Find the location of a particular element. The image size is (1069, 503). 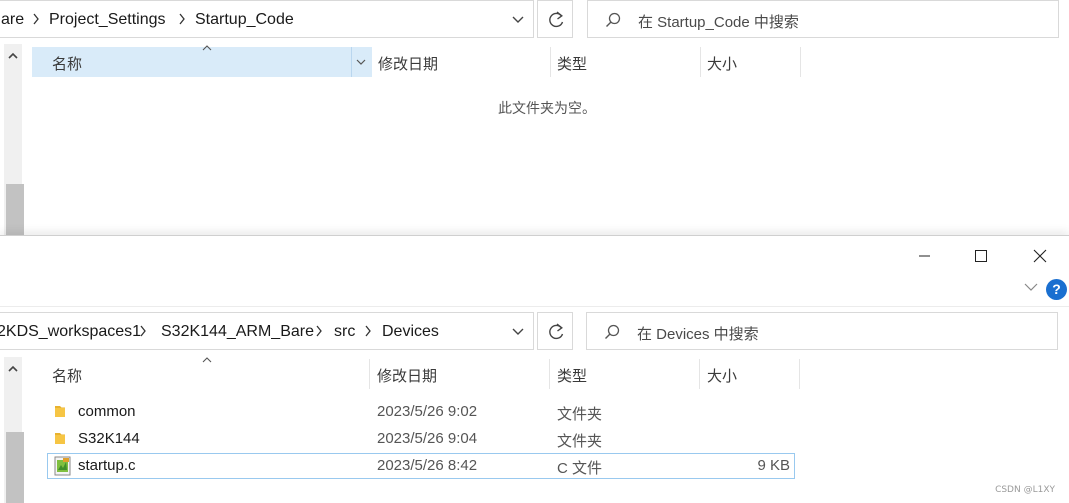

search-box: 在 Devices 中搜索 is located at coordinates (822, 331).